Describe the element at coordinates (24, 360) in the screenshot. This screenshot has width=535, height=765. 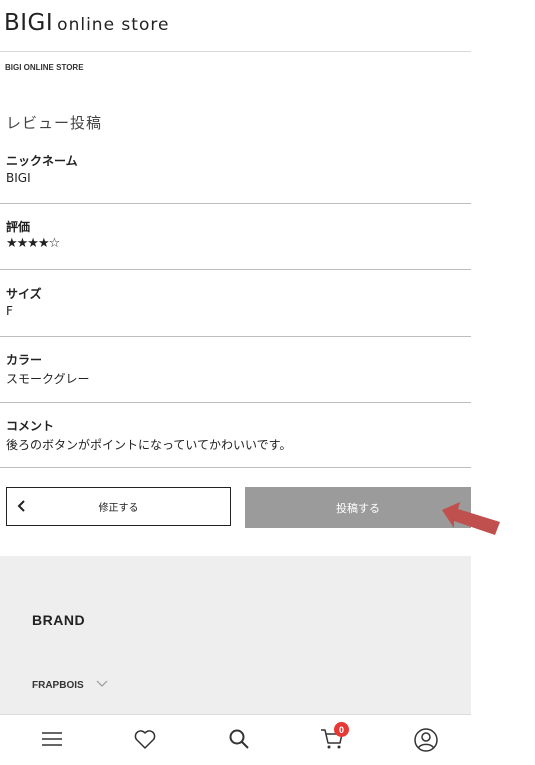
I see `field-label: カラー` at that location.